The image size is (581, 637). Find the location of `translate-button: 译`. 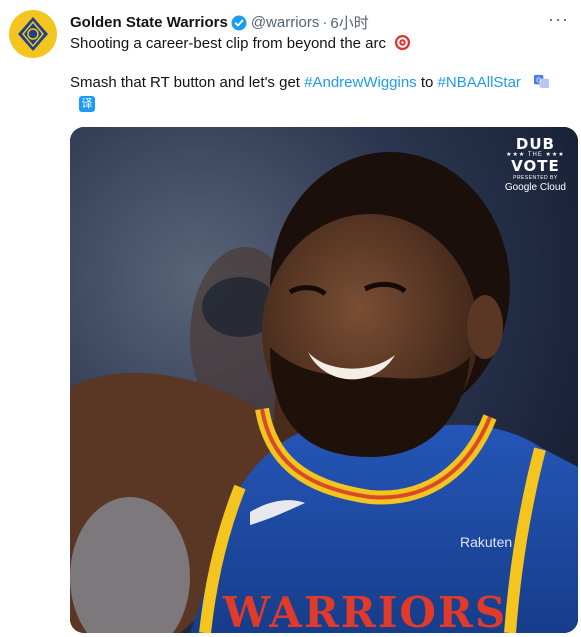

translate-button: 译 is located at coordinates (87, 104).